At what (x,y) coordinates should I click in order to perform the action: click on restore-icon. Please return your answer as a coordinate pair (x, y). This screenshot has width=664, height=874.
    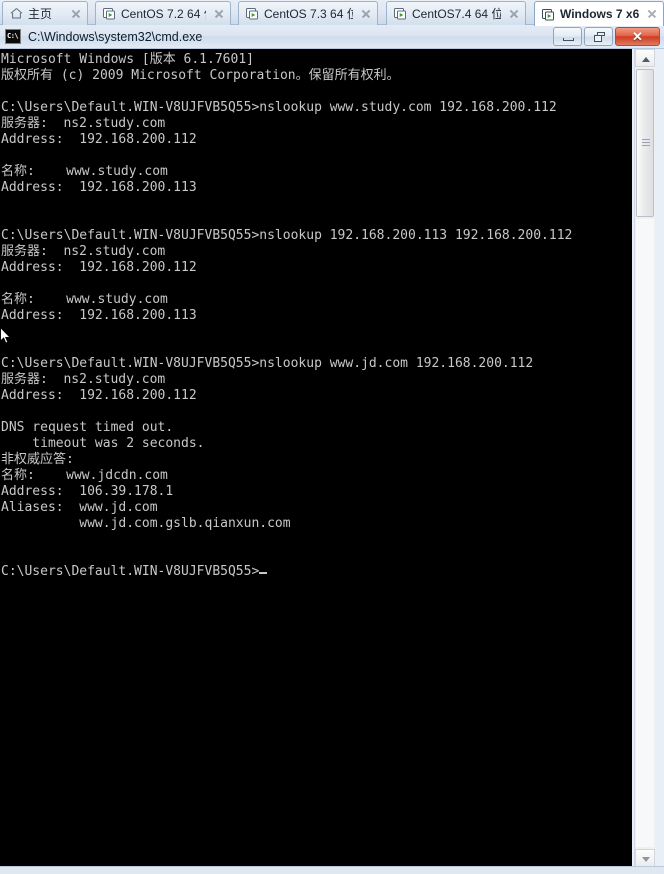
    Looking at the image, I should click on (599, 37).